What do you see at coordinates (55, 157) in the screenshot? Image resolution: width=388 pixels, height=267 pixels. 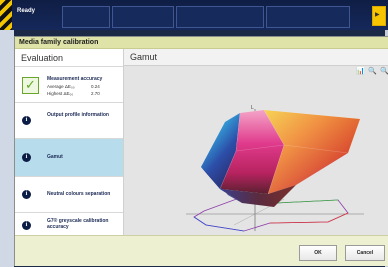 I see `gamut-label: Gamut` at bounding box center [55, 157].